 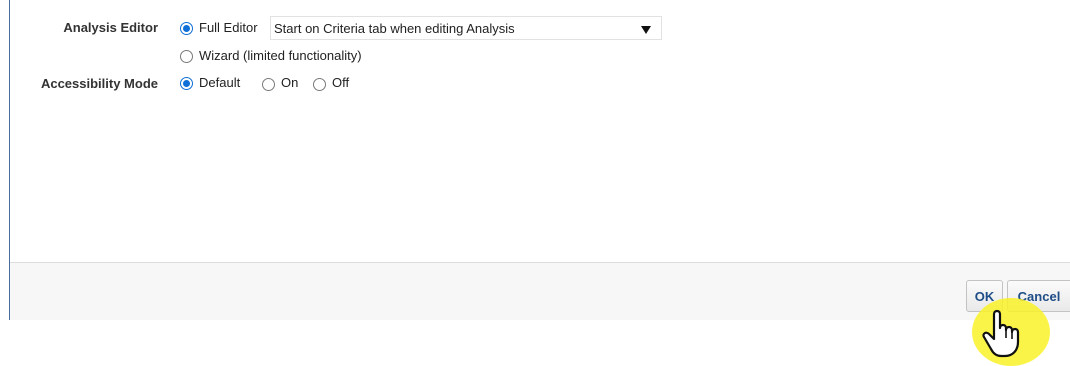 I want to click on analysis-editor-label: Analysis Editor, so click(x=110, y=27).